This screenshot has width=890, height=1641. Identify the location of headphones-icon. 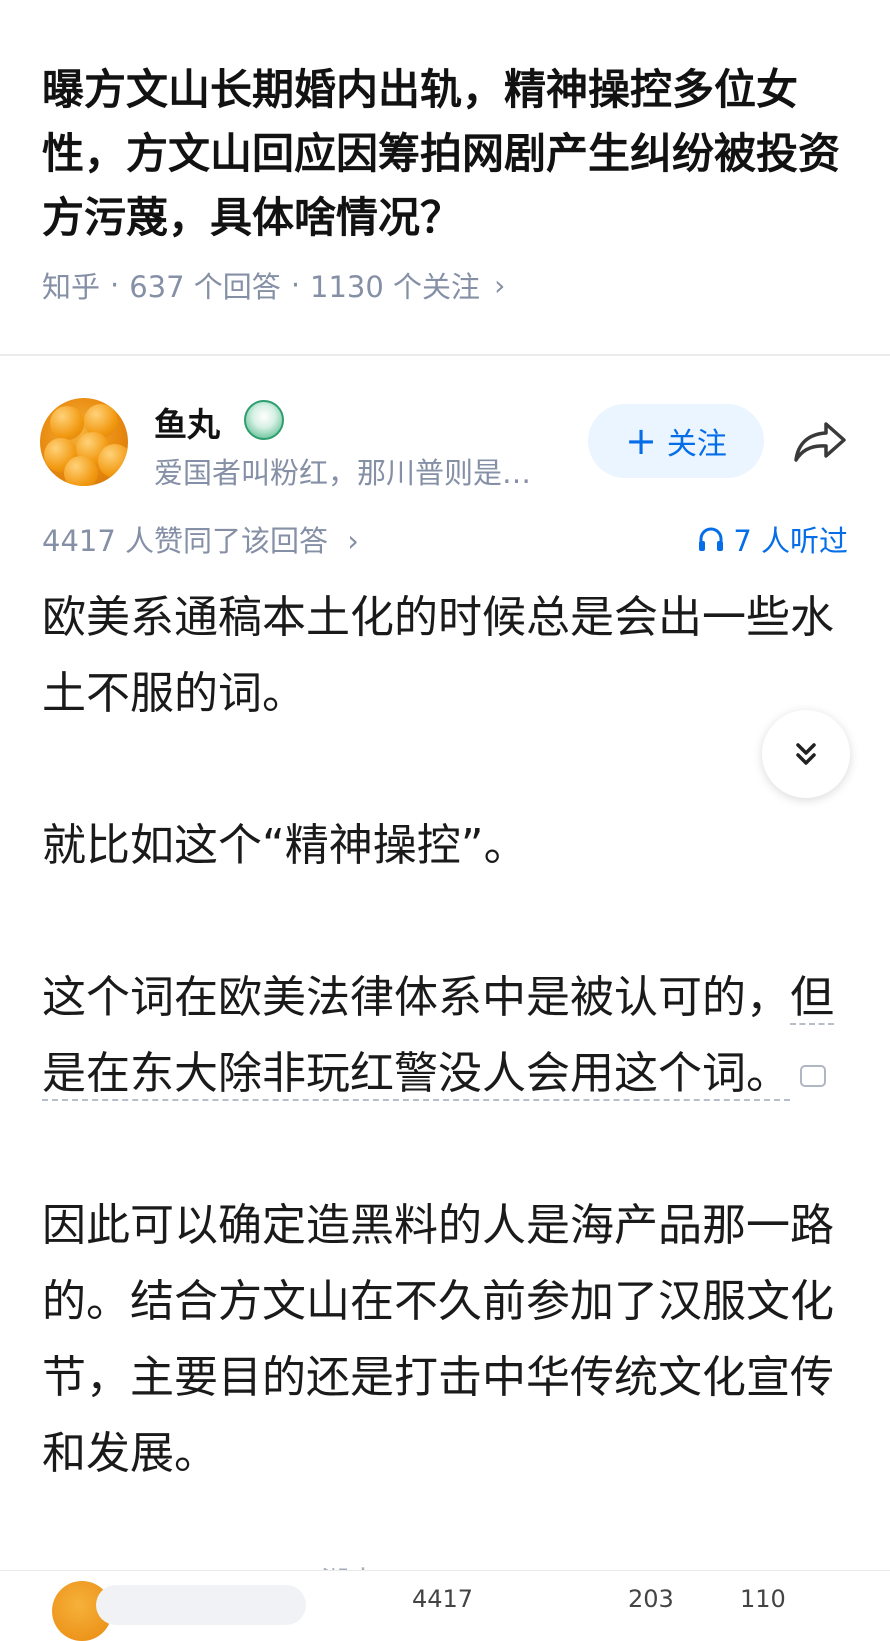
(711, 539).